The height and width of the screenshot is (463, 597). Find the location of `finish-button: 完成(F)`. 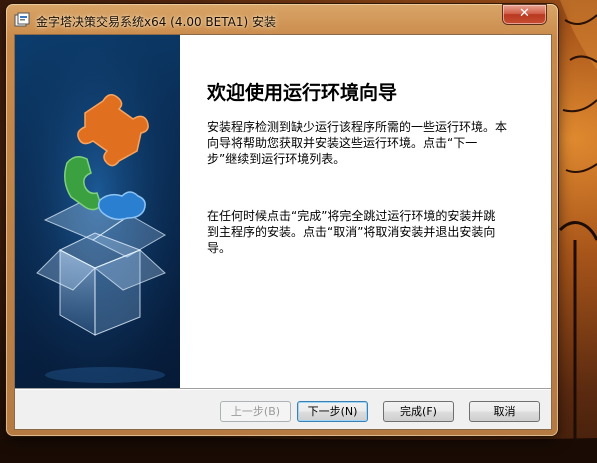

finish-button: 完成(F) is located at coordinates (418, 411).